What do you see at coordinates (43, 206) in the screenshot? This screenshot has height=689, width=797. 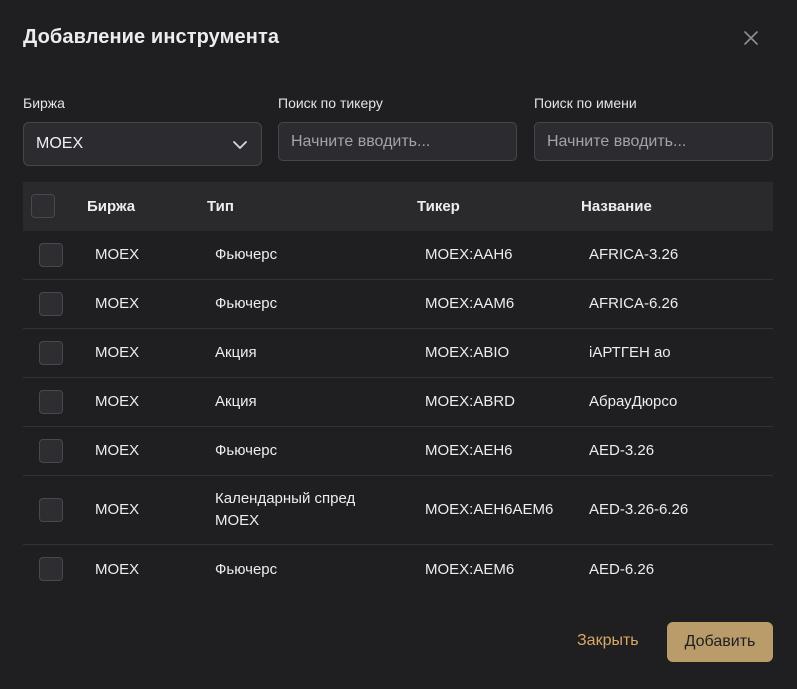 I see `select-all-checkbox` at bounding box center [43, 206].